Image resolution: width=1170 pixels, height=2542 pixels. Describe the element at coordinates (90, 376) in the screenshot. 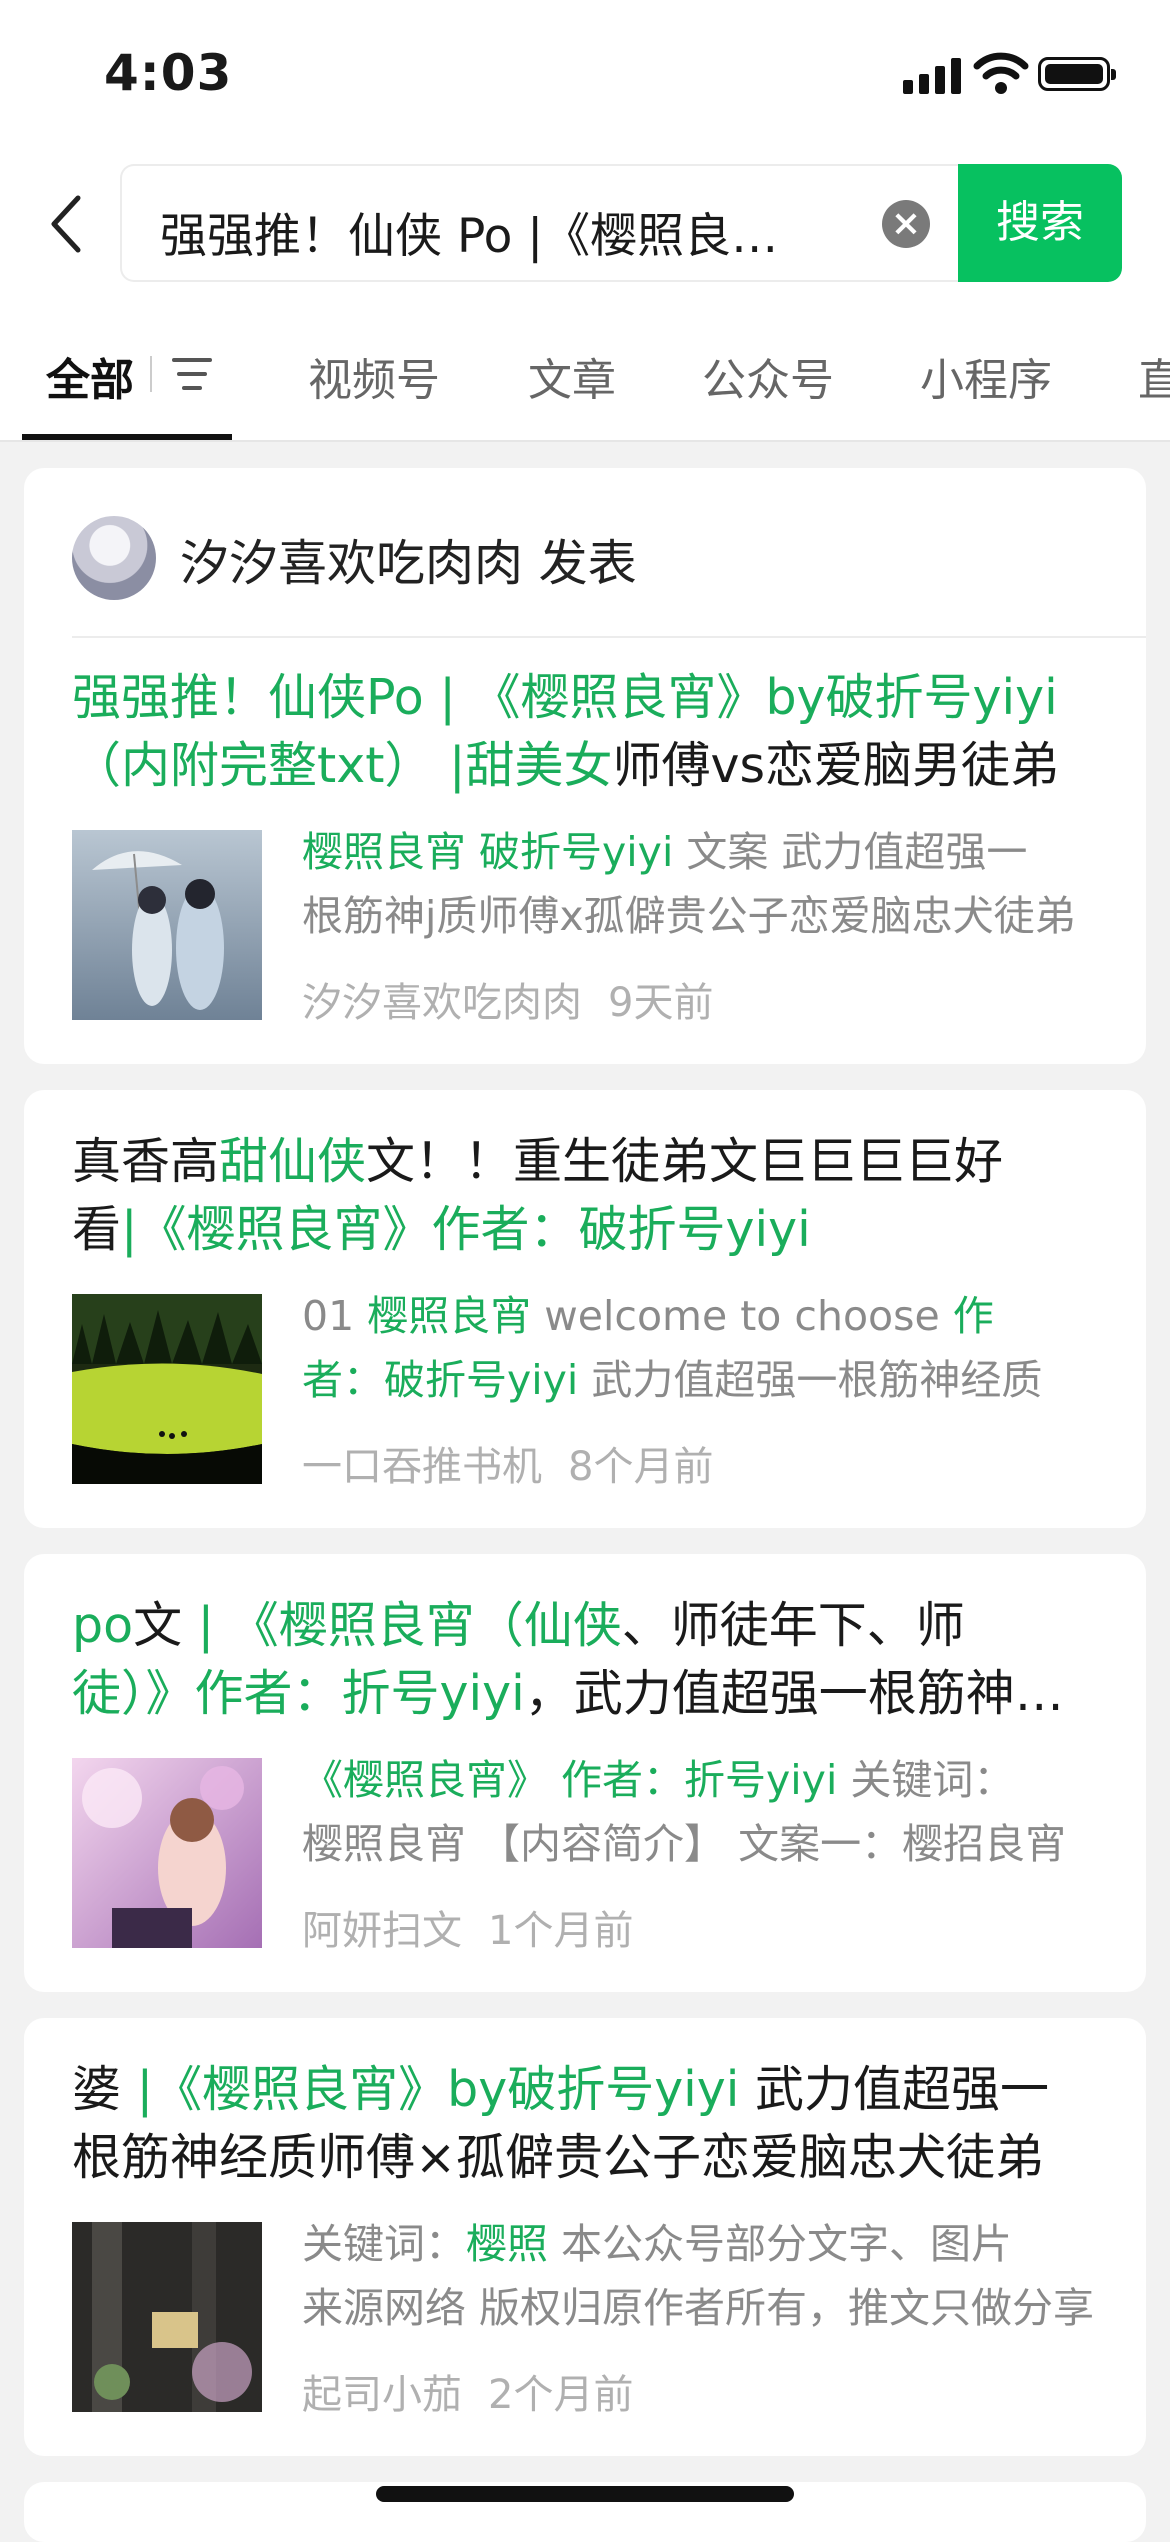

I see `tab-all: 全部` at that location.